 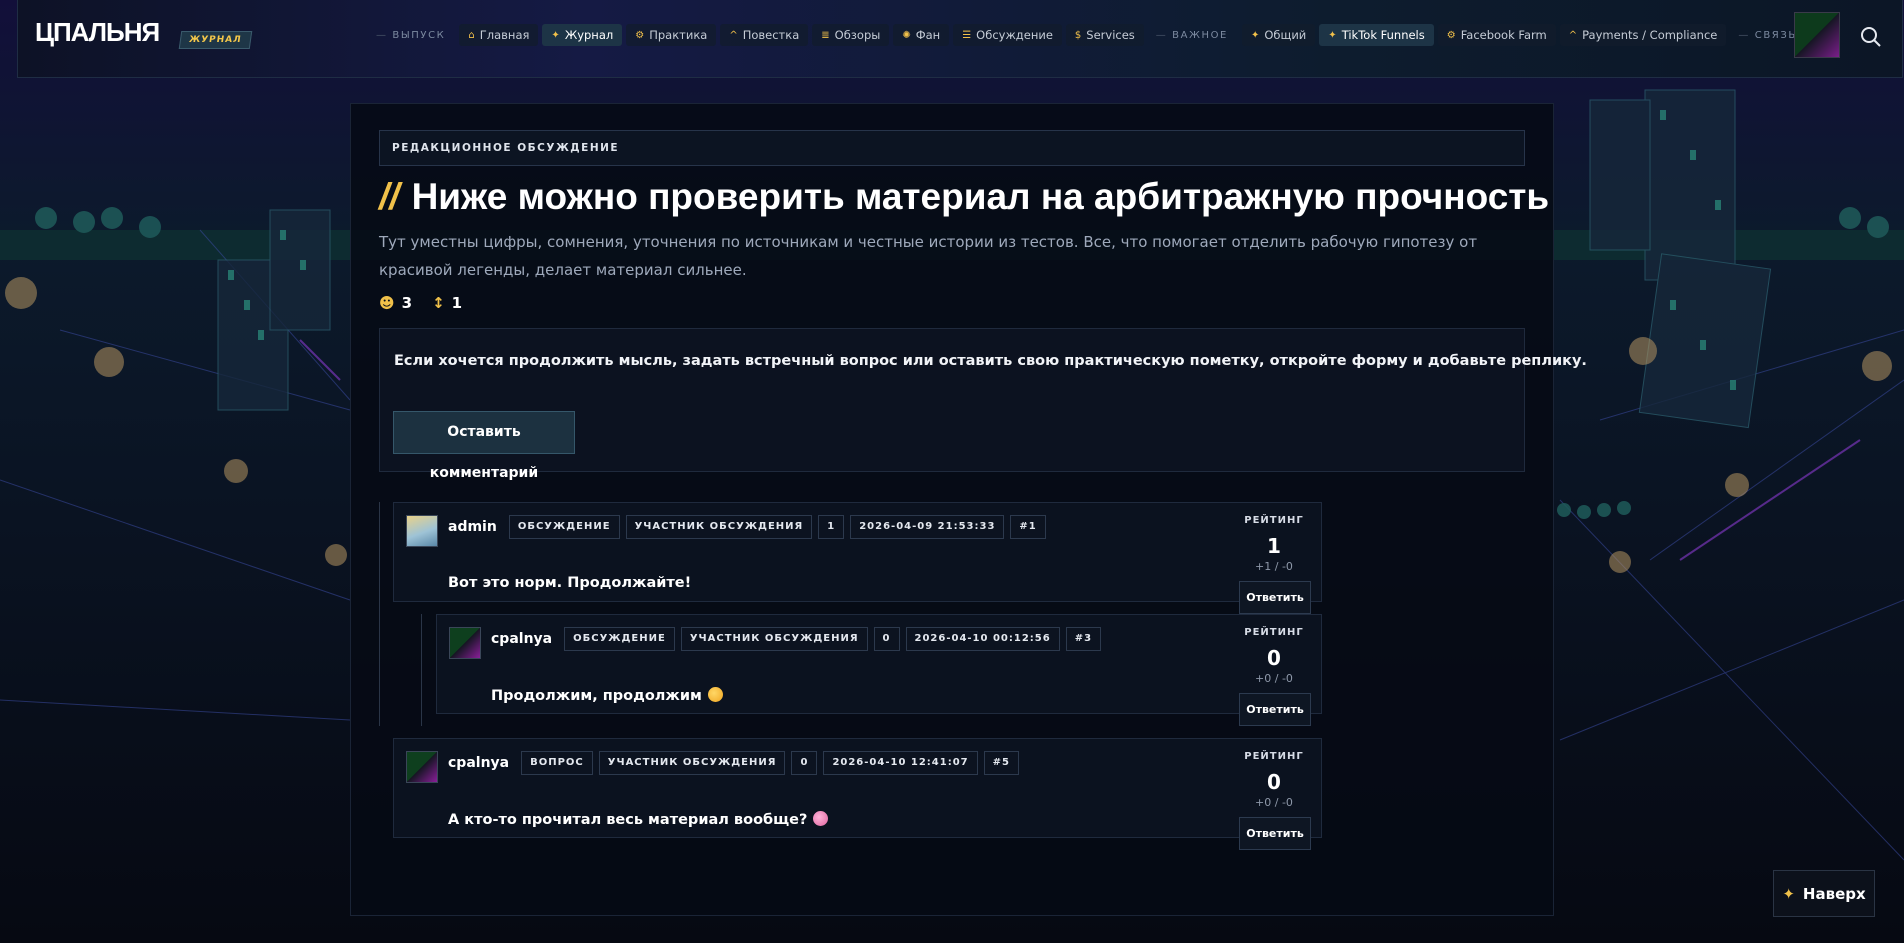 I want to click on smile-emoji-icon, so click(x=715, y=694).